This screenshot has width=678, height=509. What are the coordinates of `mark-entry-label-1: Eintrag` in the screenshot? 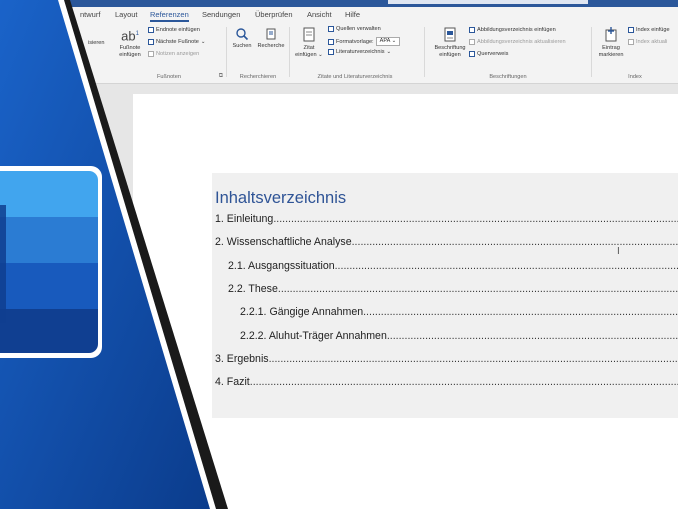 It's located at (611, 48).